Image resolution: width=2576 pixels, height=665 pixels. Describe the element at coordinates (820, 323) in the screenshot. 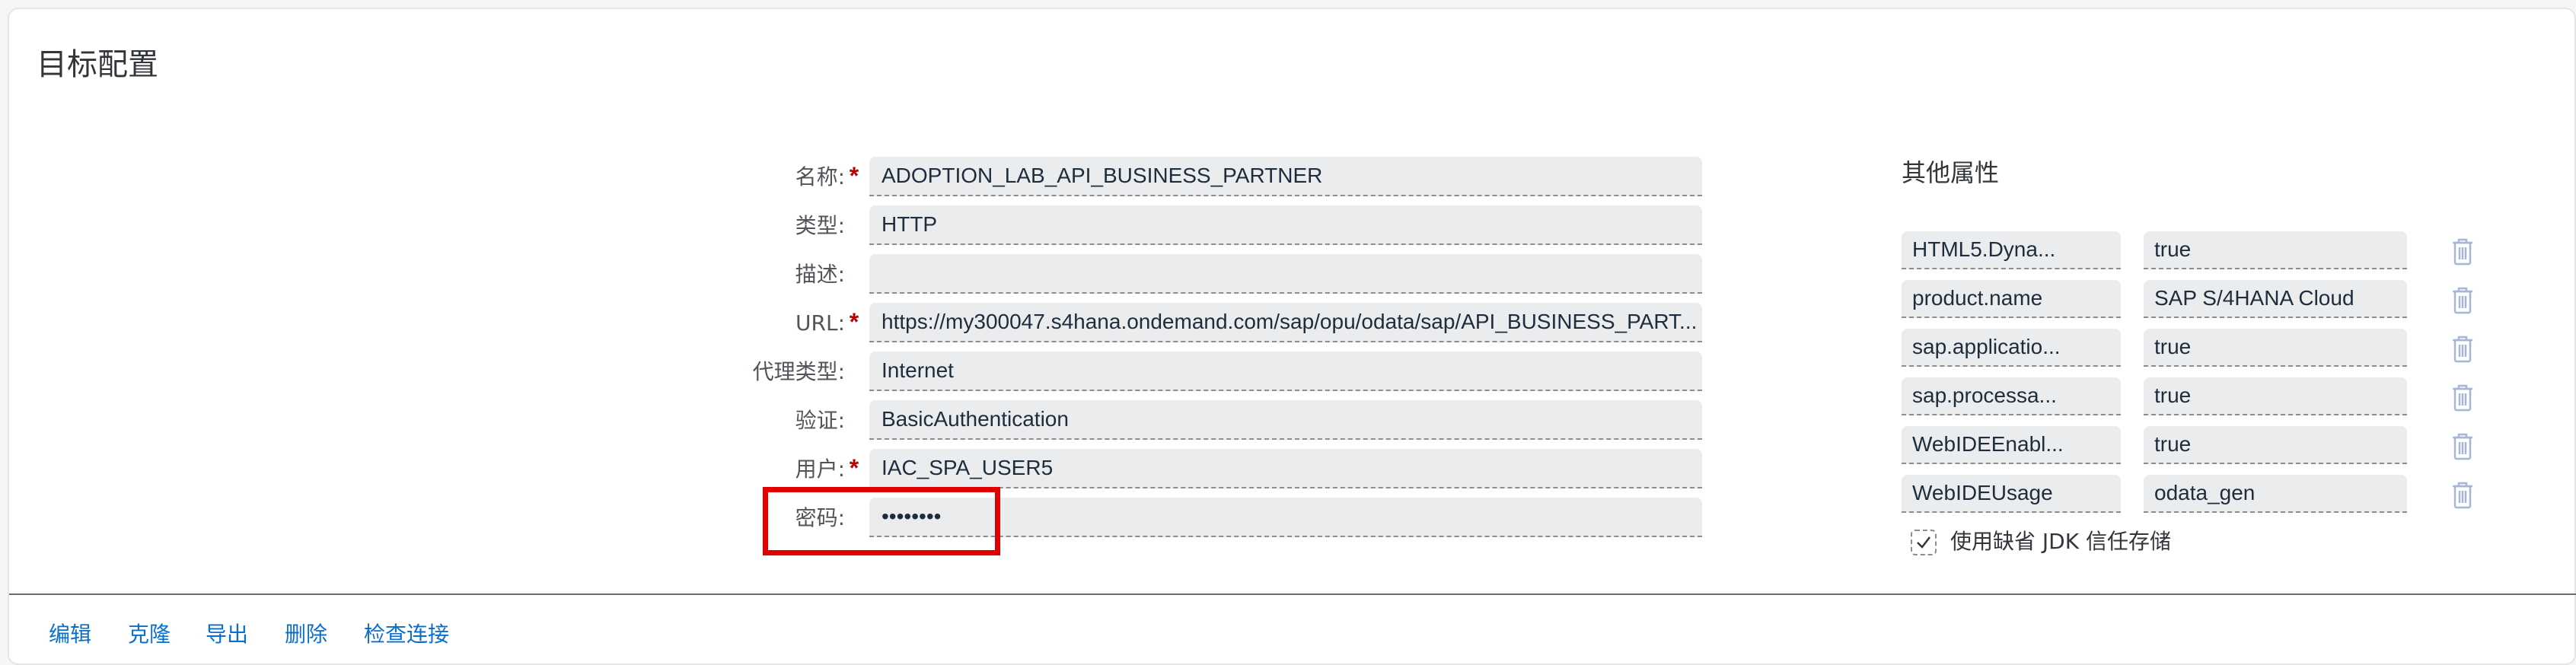

I see `url-label: URL:` at that location.